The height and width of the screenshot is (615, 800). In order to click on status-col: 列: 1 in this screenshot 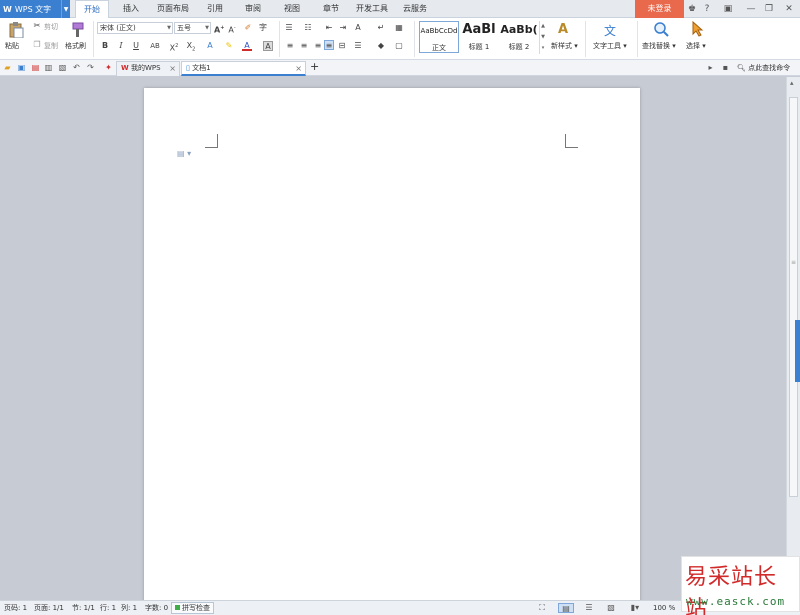, I will do `click(129, 608)`.